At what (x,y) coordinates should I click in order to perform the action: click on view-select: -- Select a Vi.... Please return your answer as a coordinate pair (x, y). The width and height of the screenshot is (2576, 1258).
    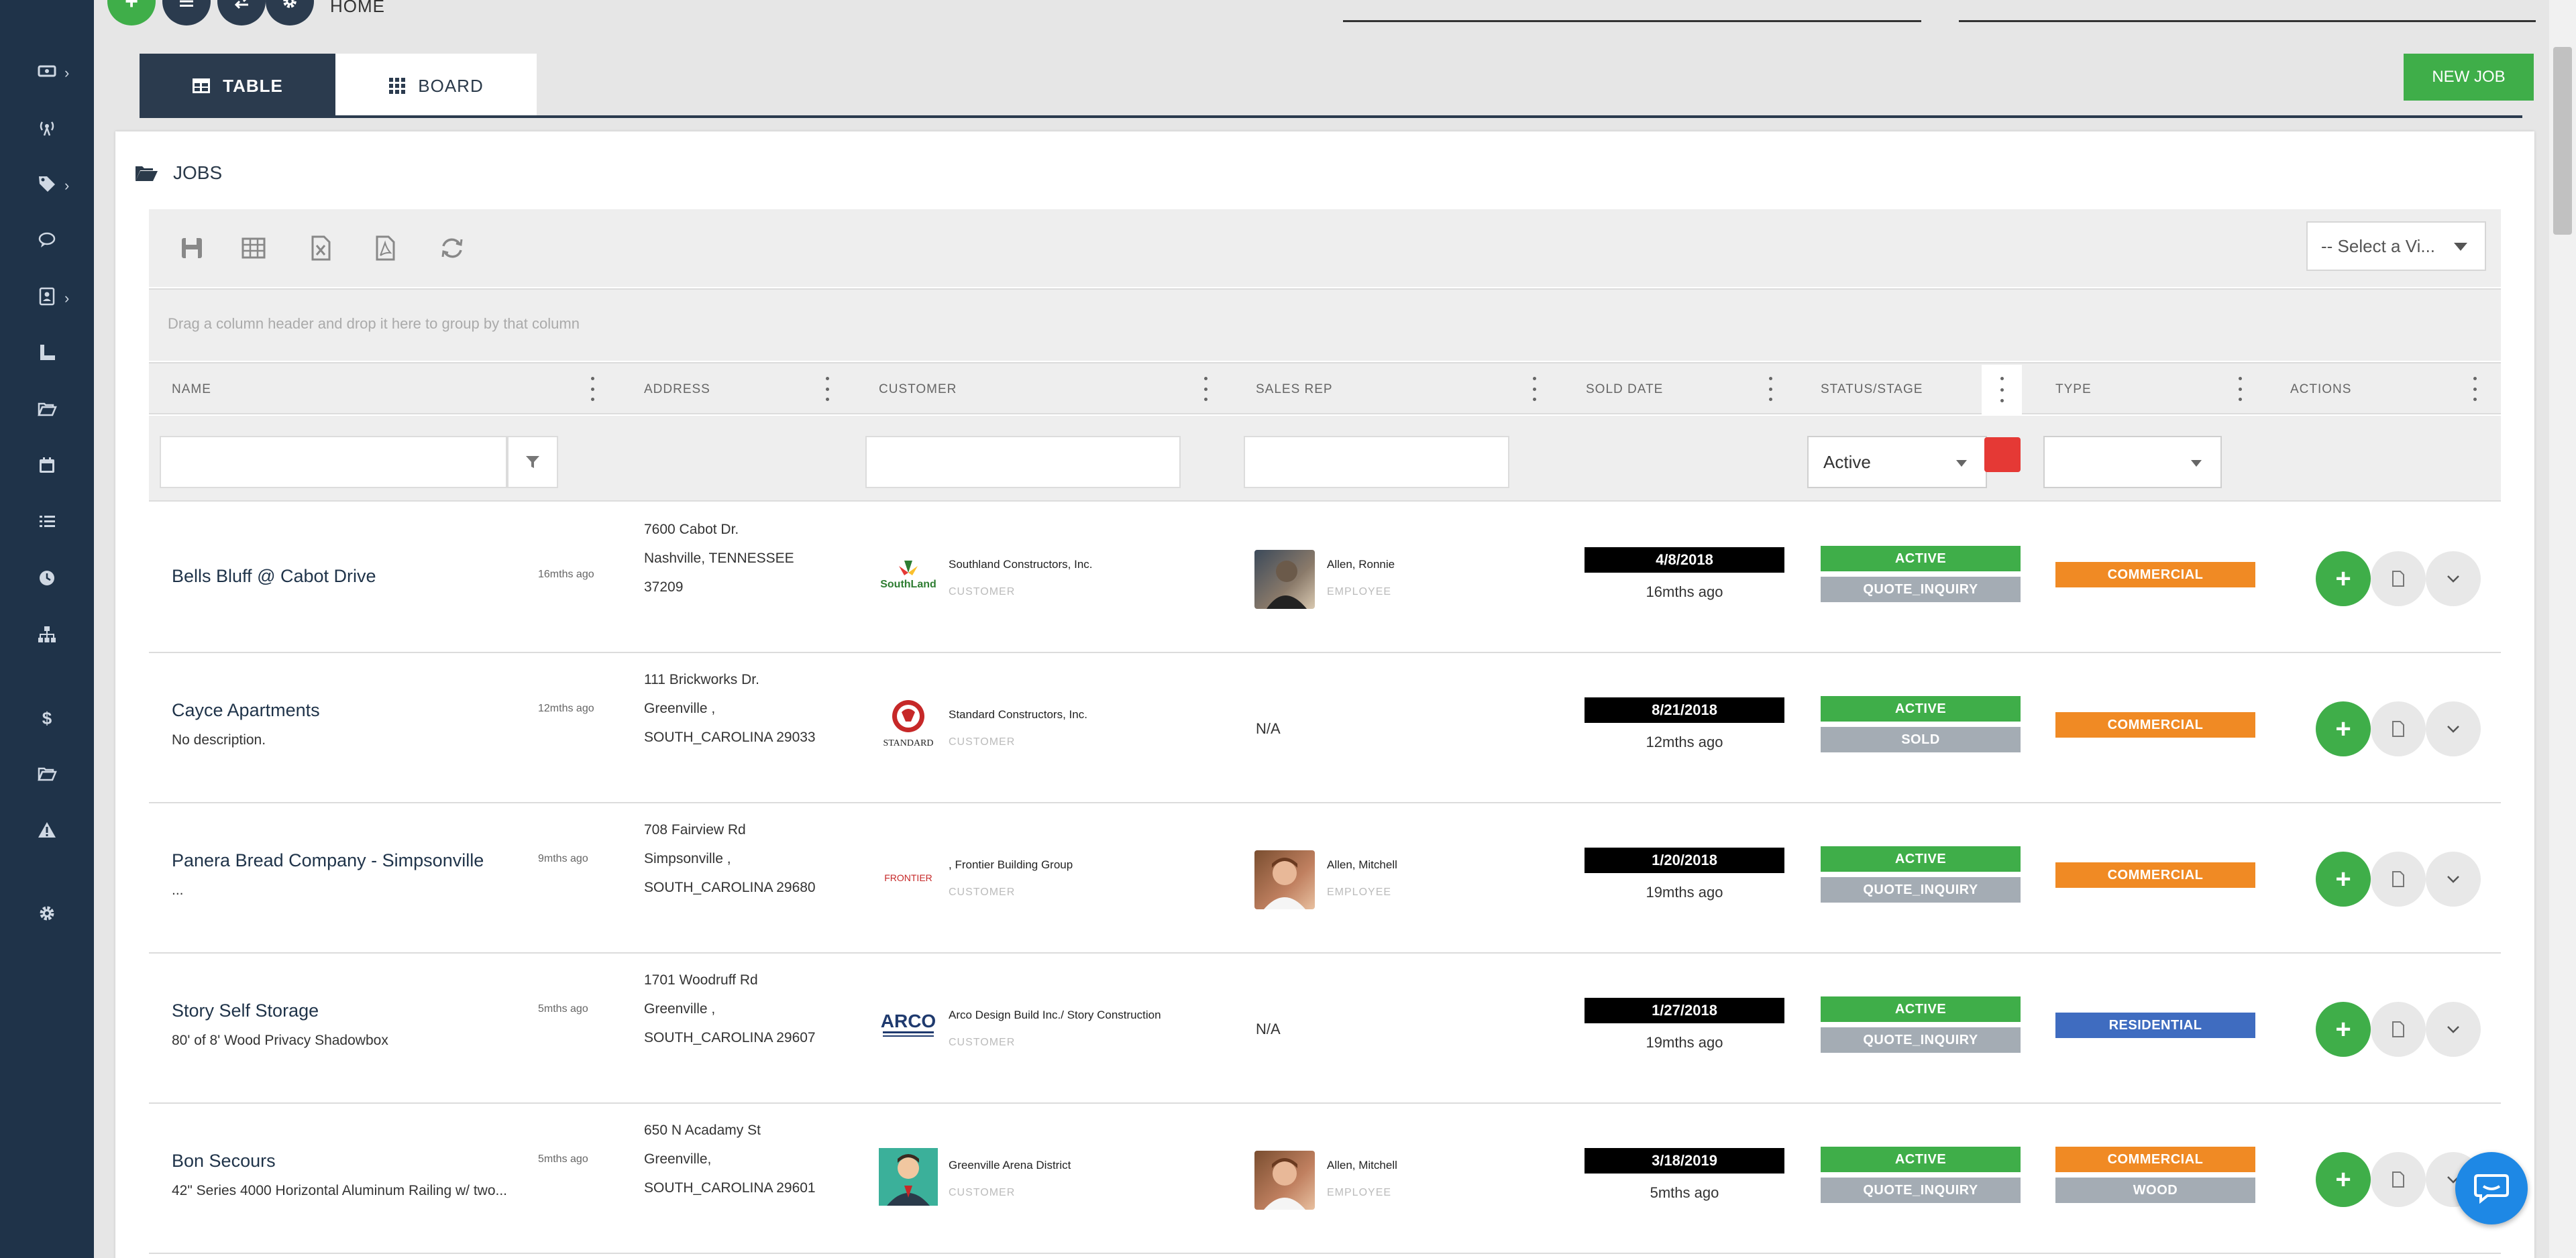
    Looking at the image, I should click on (2396, 246).